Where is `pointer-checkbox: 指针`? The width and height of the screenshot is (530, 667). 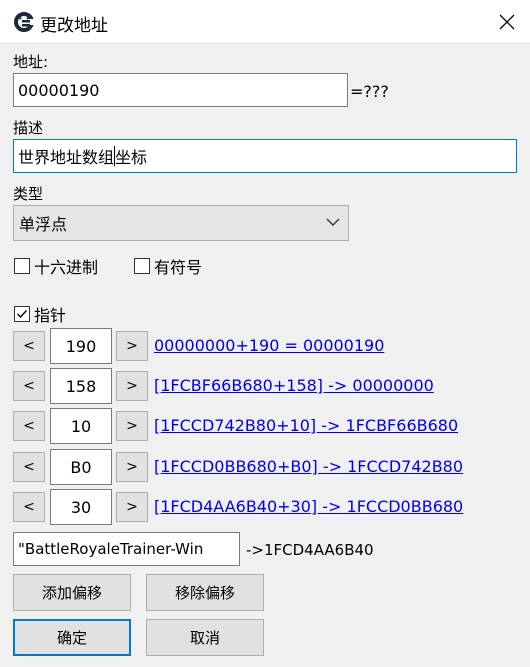
pointer-checkbox: 指针 is located at coordinates (40, 314).